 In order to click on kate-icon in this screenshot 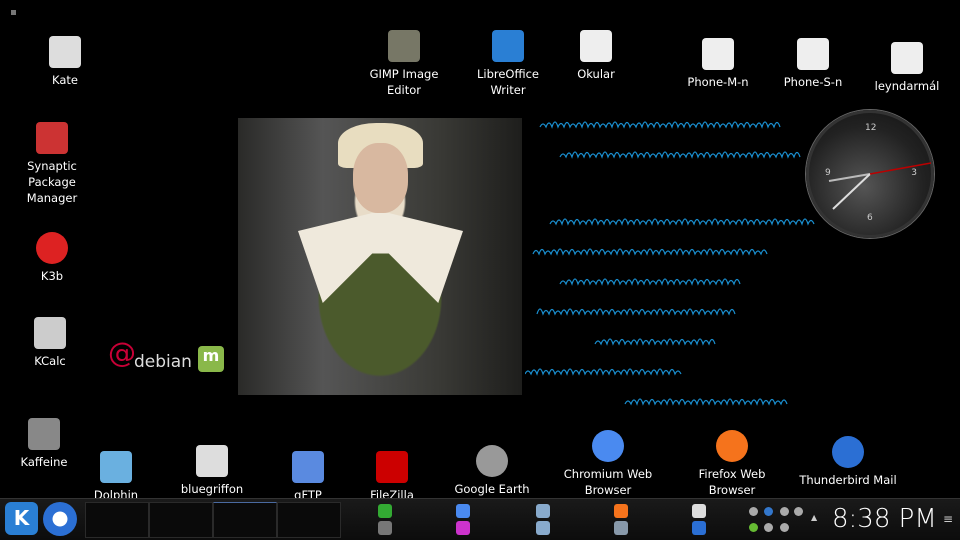, I will do `click(65, 52)`.